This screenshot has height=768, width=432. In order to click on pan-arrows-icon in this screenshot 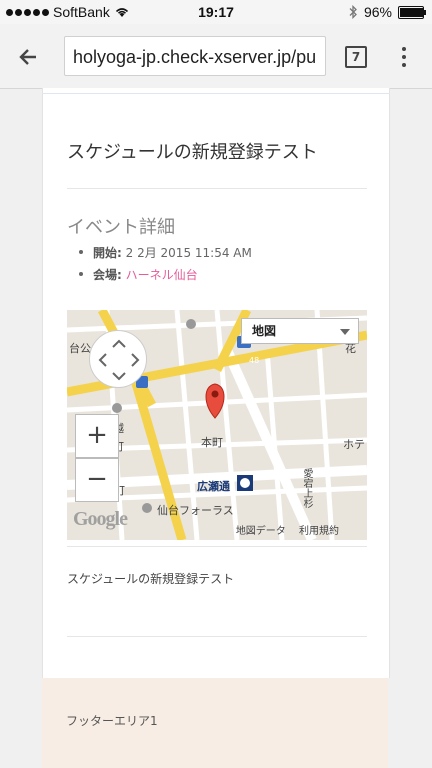, I will do `click(119, 360)`.